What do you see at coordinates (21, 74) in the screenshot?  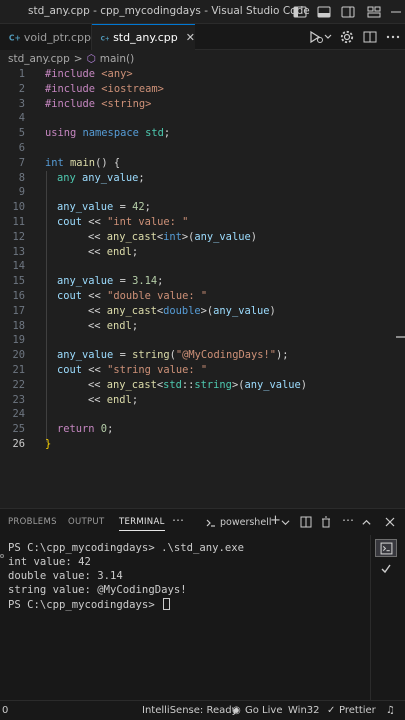 I see `line-number: 1` at bounding box center [21, 74].